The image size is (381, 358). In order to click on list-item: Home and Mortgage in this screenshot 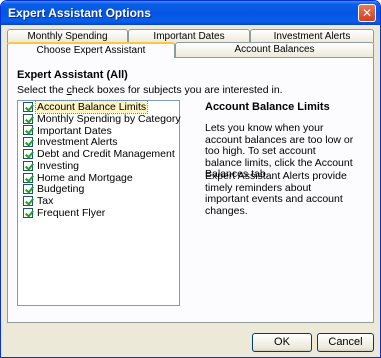, I will do `click(98, 178)`.